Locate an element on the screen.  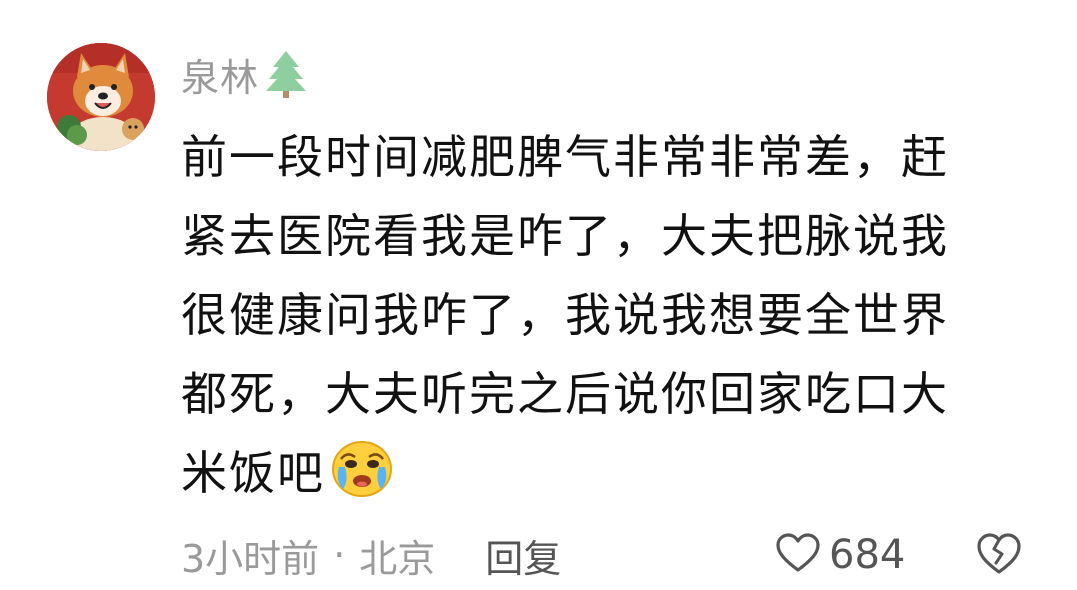
comment-text-line: 前一段时间减肥脾气非常非常差，赶 is located at coordinates (565, 157).